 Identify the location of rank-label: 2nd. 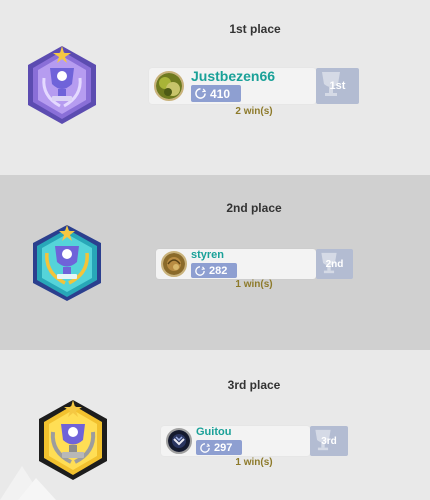
(334, 264).